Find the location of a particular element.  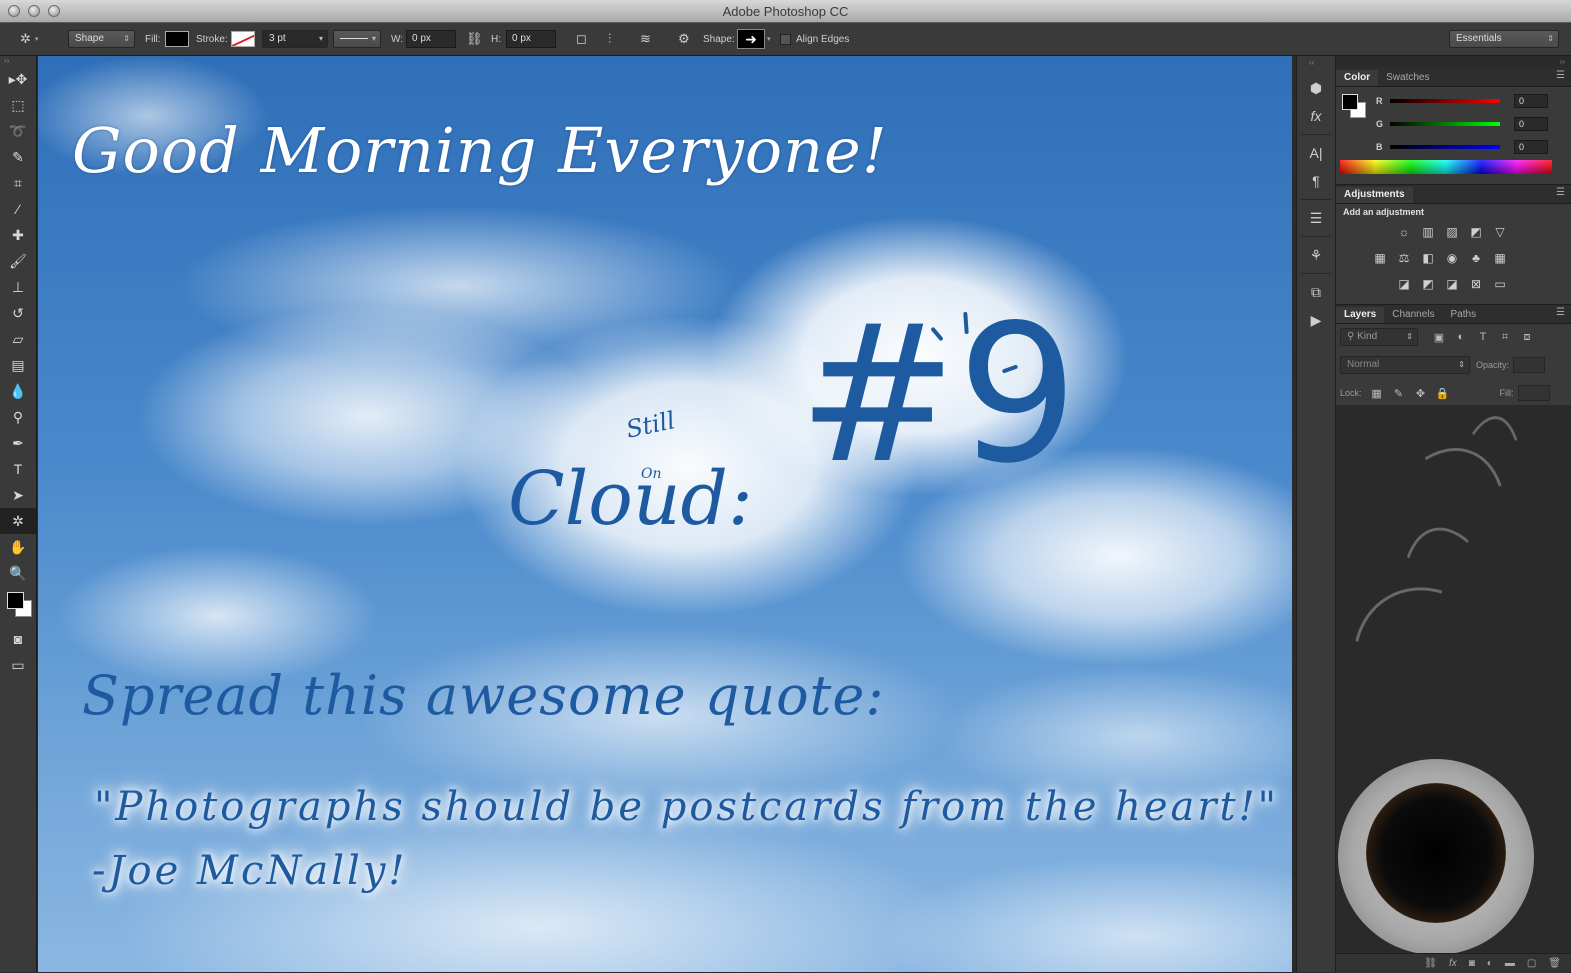

quick-selection-tool: ✎ is located at coordinates (18, 157).